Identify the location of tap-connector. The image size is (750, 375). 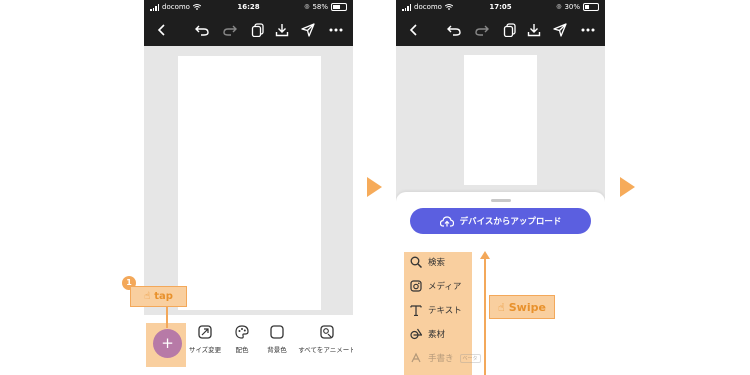
(167, 317).